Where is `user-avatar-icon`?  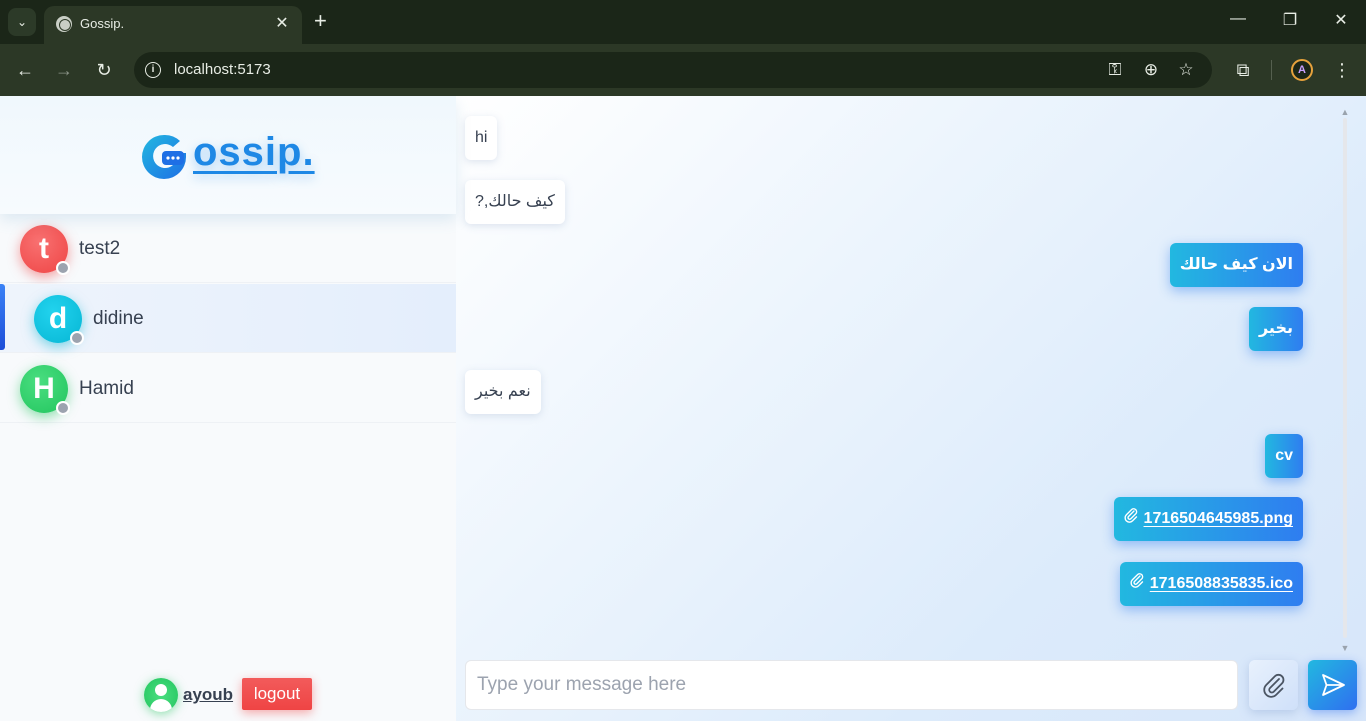 user-avatar-icon is located at coordinates (161, 695).